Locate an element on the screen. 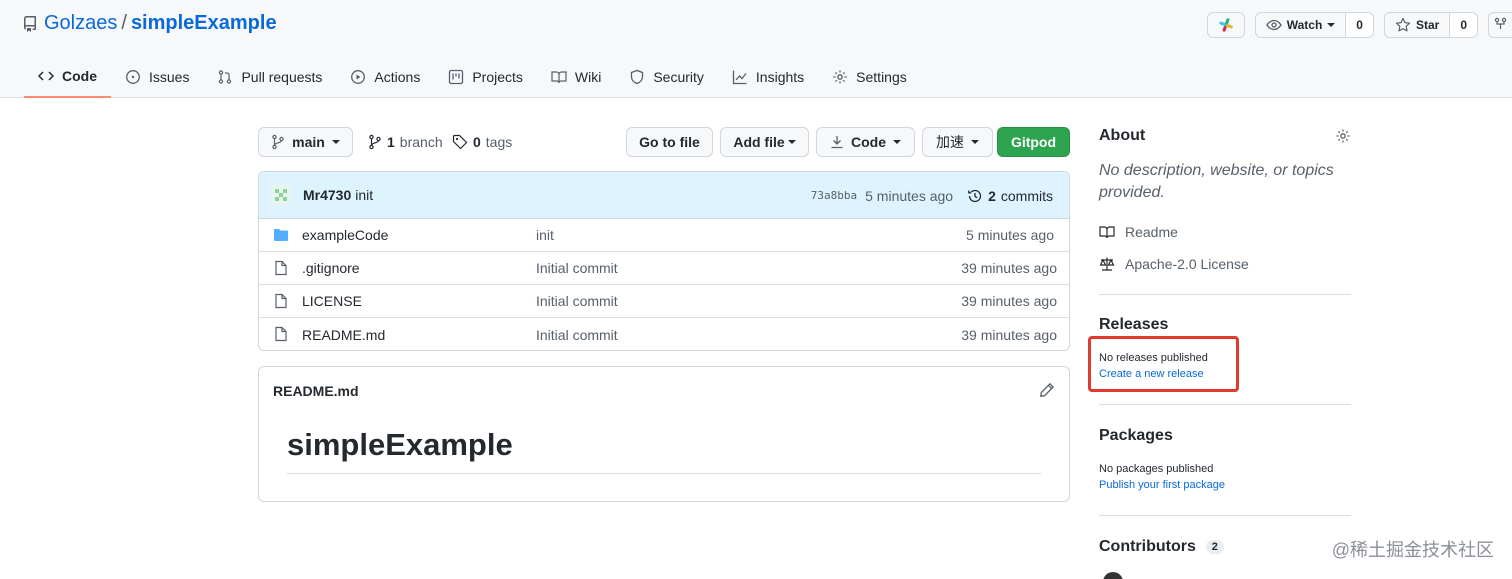 This screenshot has width=1512, height=579. tab-code: Code is located at coordinates (67, 77).